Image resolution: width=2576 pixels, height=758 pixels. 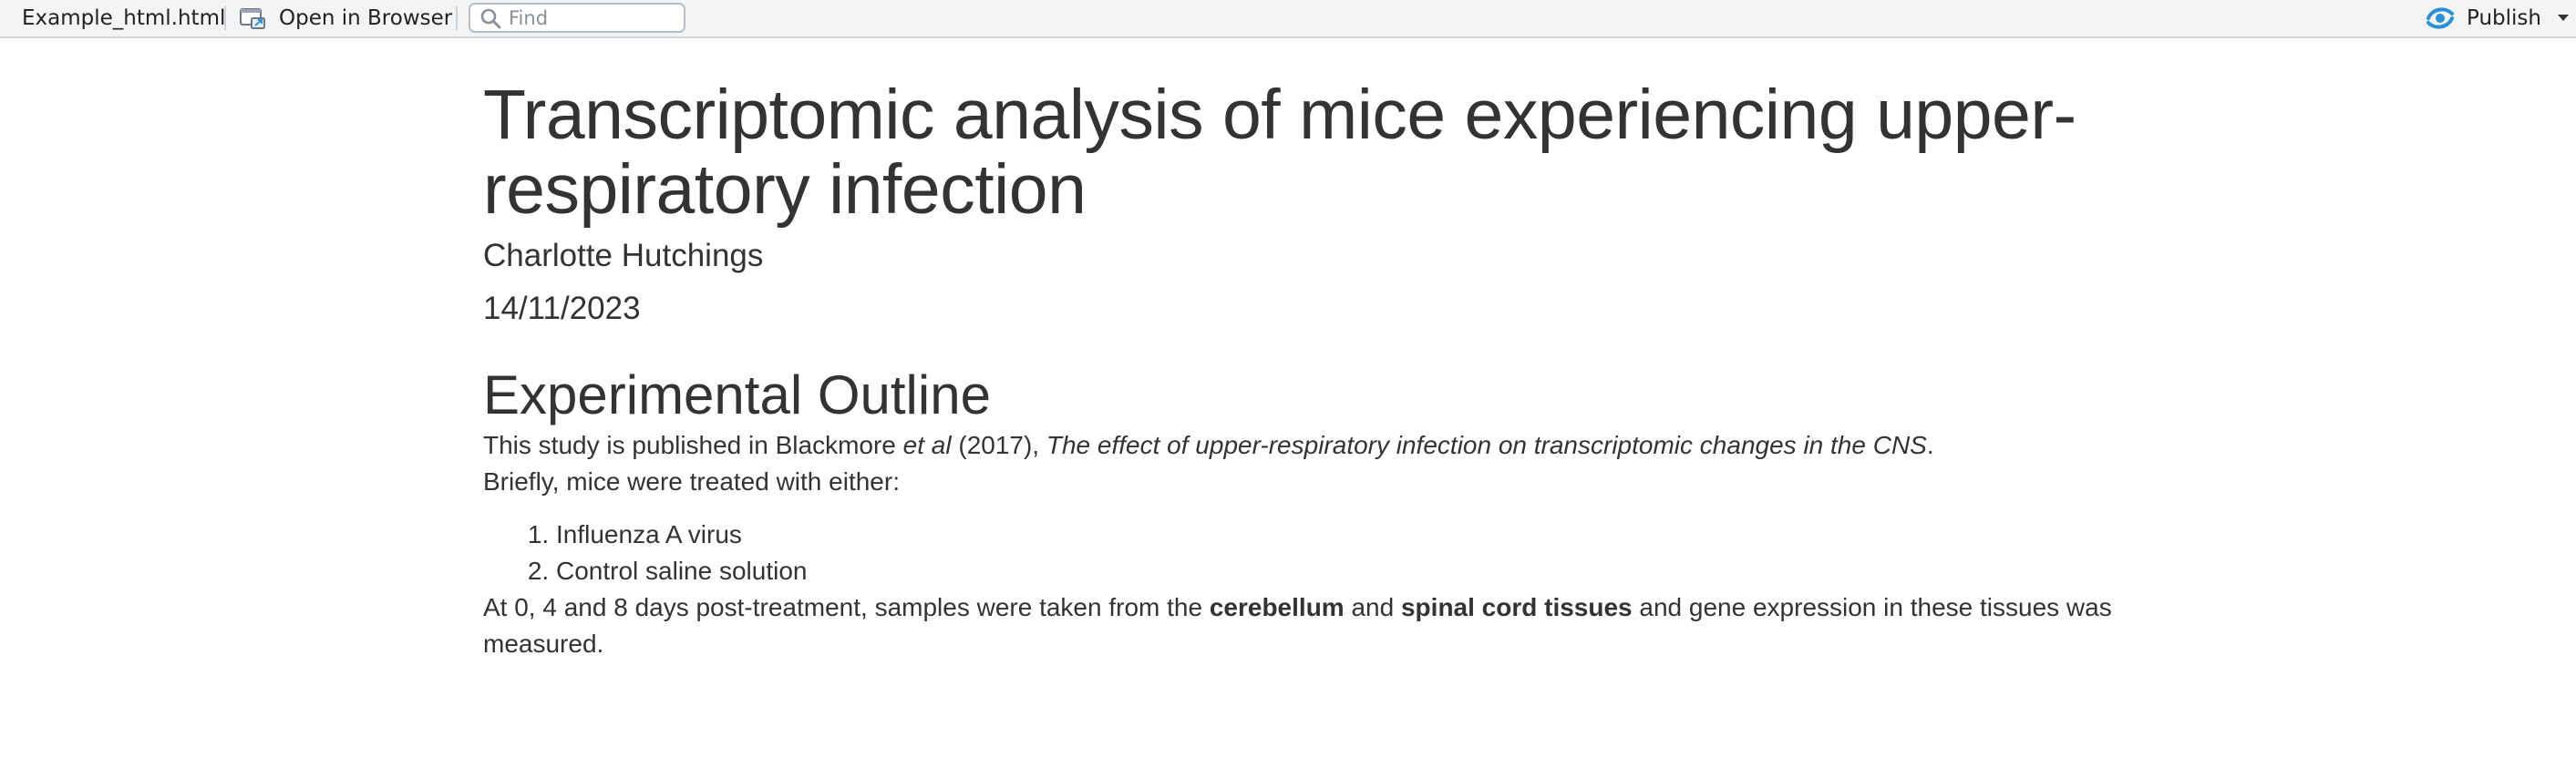 What do you see at coordinates (1349, 535) in the screenshot?
I see `list-item: Influenza A virus` at bounding box center [1349, 535].